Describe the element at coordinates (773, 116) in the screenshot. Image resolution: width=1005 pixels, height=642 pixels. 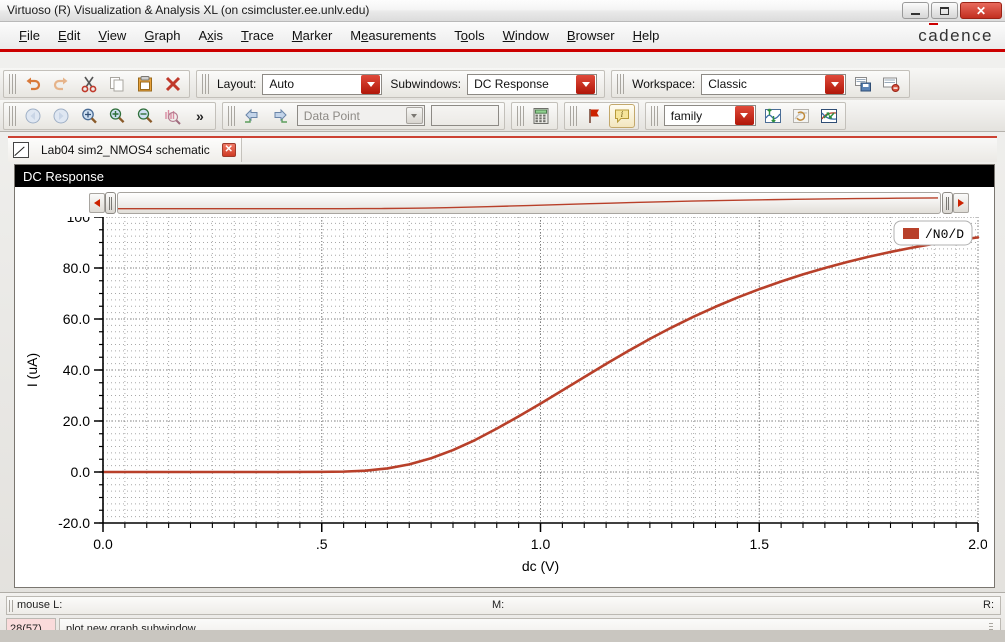
I see `strip-chart-button` at that location.